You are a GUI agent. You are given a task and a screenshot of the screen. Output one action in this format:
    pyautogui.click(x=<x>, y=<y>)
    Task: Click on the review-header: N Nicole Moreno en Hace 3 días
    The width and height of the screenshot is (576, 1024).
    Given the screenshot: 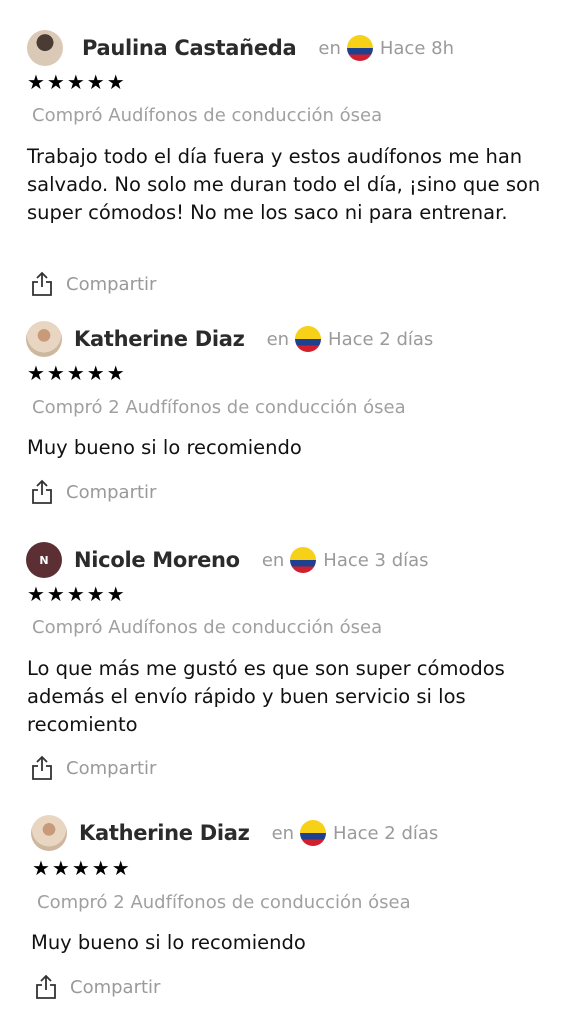 What is the action you would take?
    pyautogui.click(x=227, y=560)
    